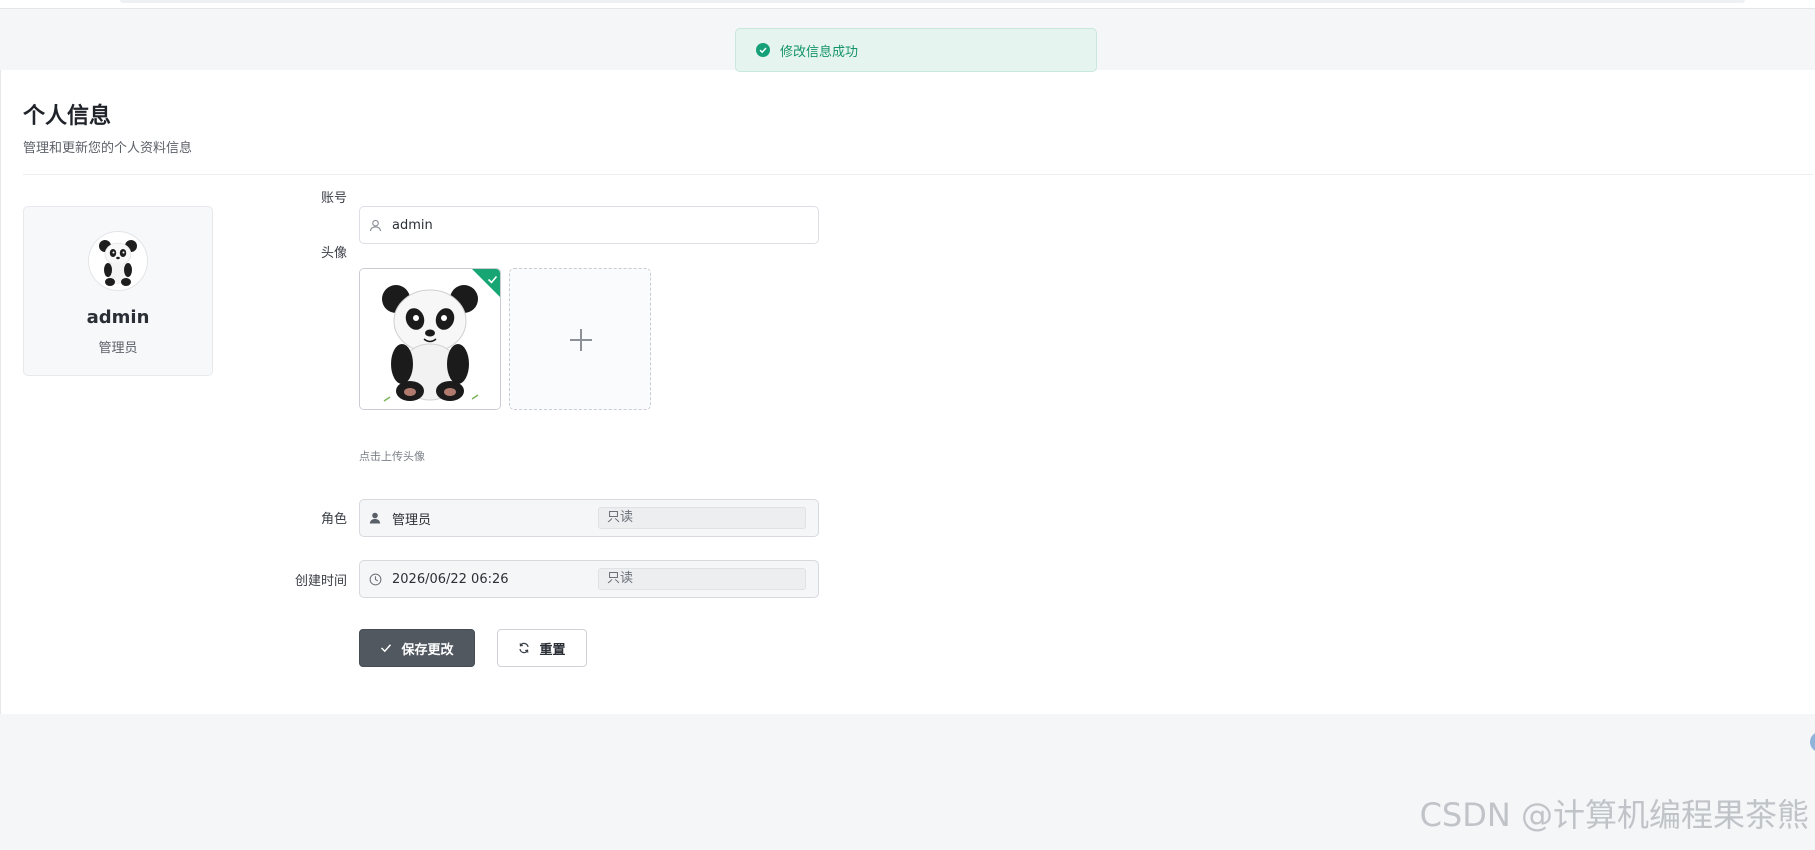  What do you see at coordinates (430, 339) in the screenshot?
I see `avatar-preview` at bounding box center [430, 339].